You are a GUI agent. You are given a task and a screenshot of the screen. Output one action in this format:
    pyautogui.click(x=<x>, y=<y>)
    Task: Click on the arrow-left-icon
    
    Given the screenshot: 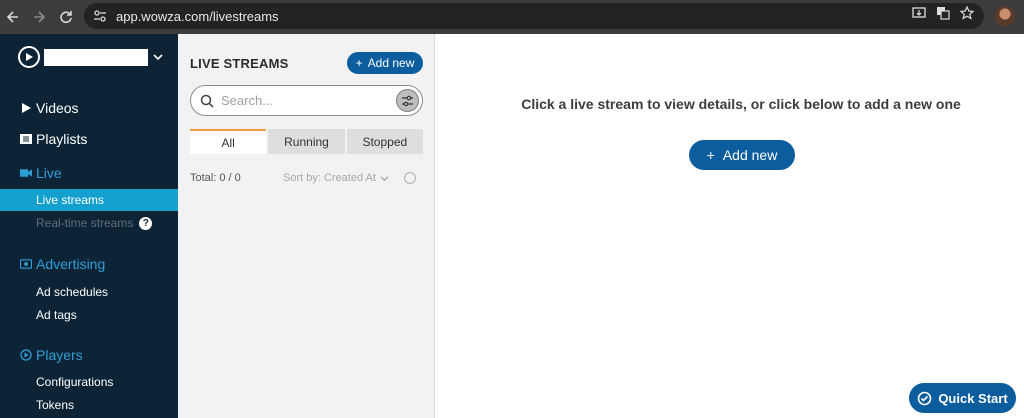 What is the action you would take?
    pyautogui.click(x=12, y=17)
    